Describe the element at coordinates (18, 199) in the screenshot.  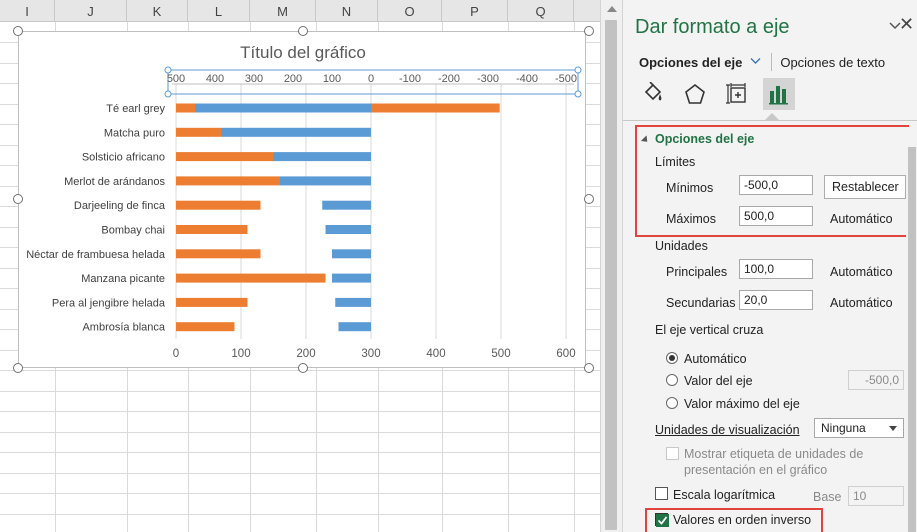
I see `chart-handle-middle-left` at that location.